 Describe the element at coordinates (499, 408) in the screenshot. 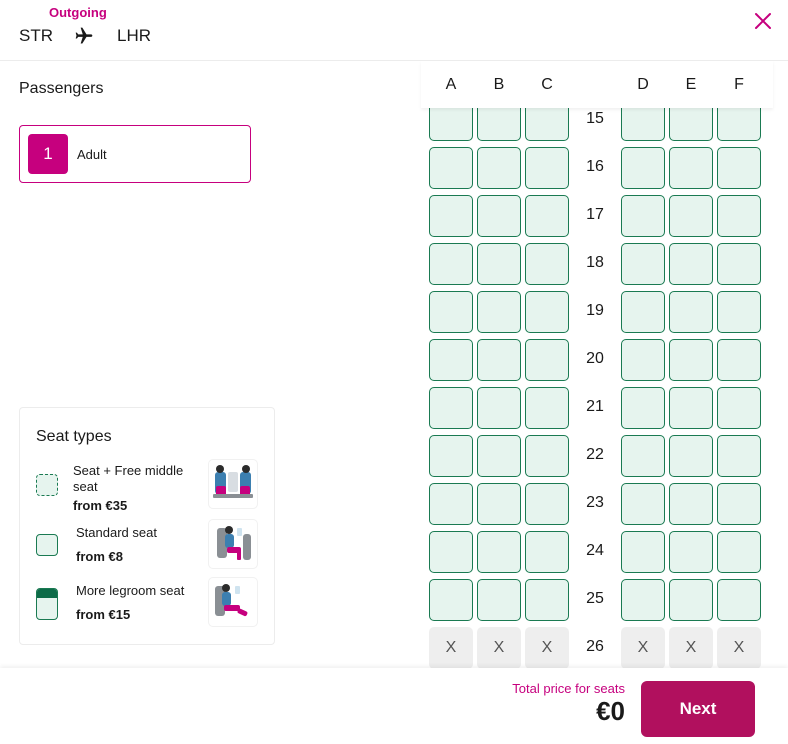

I see `seat-21b` at that location.